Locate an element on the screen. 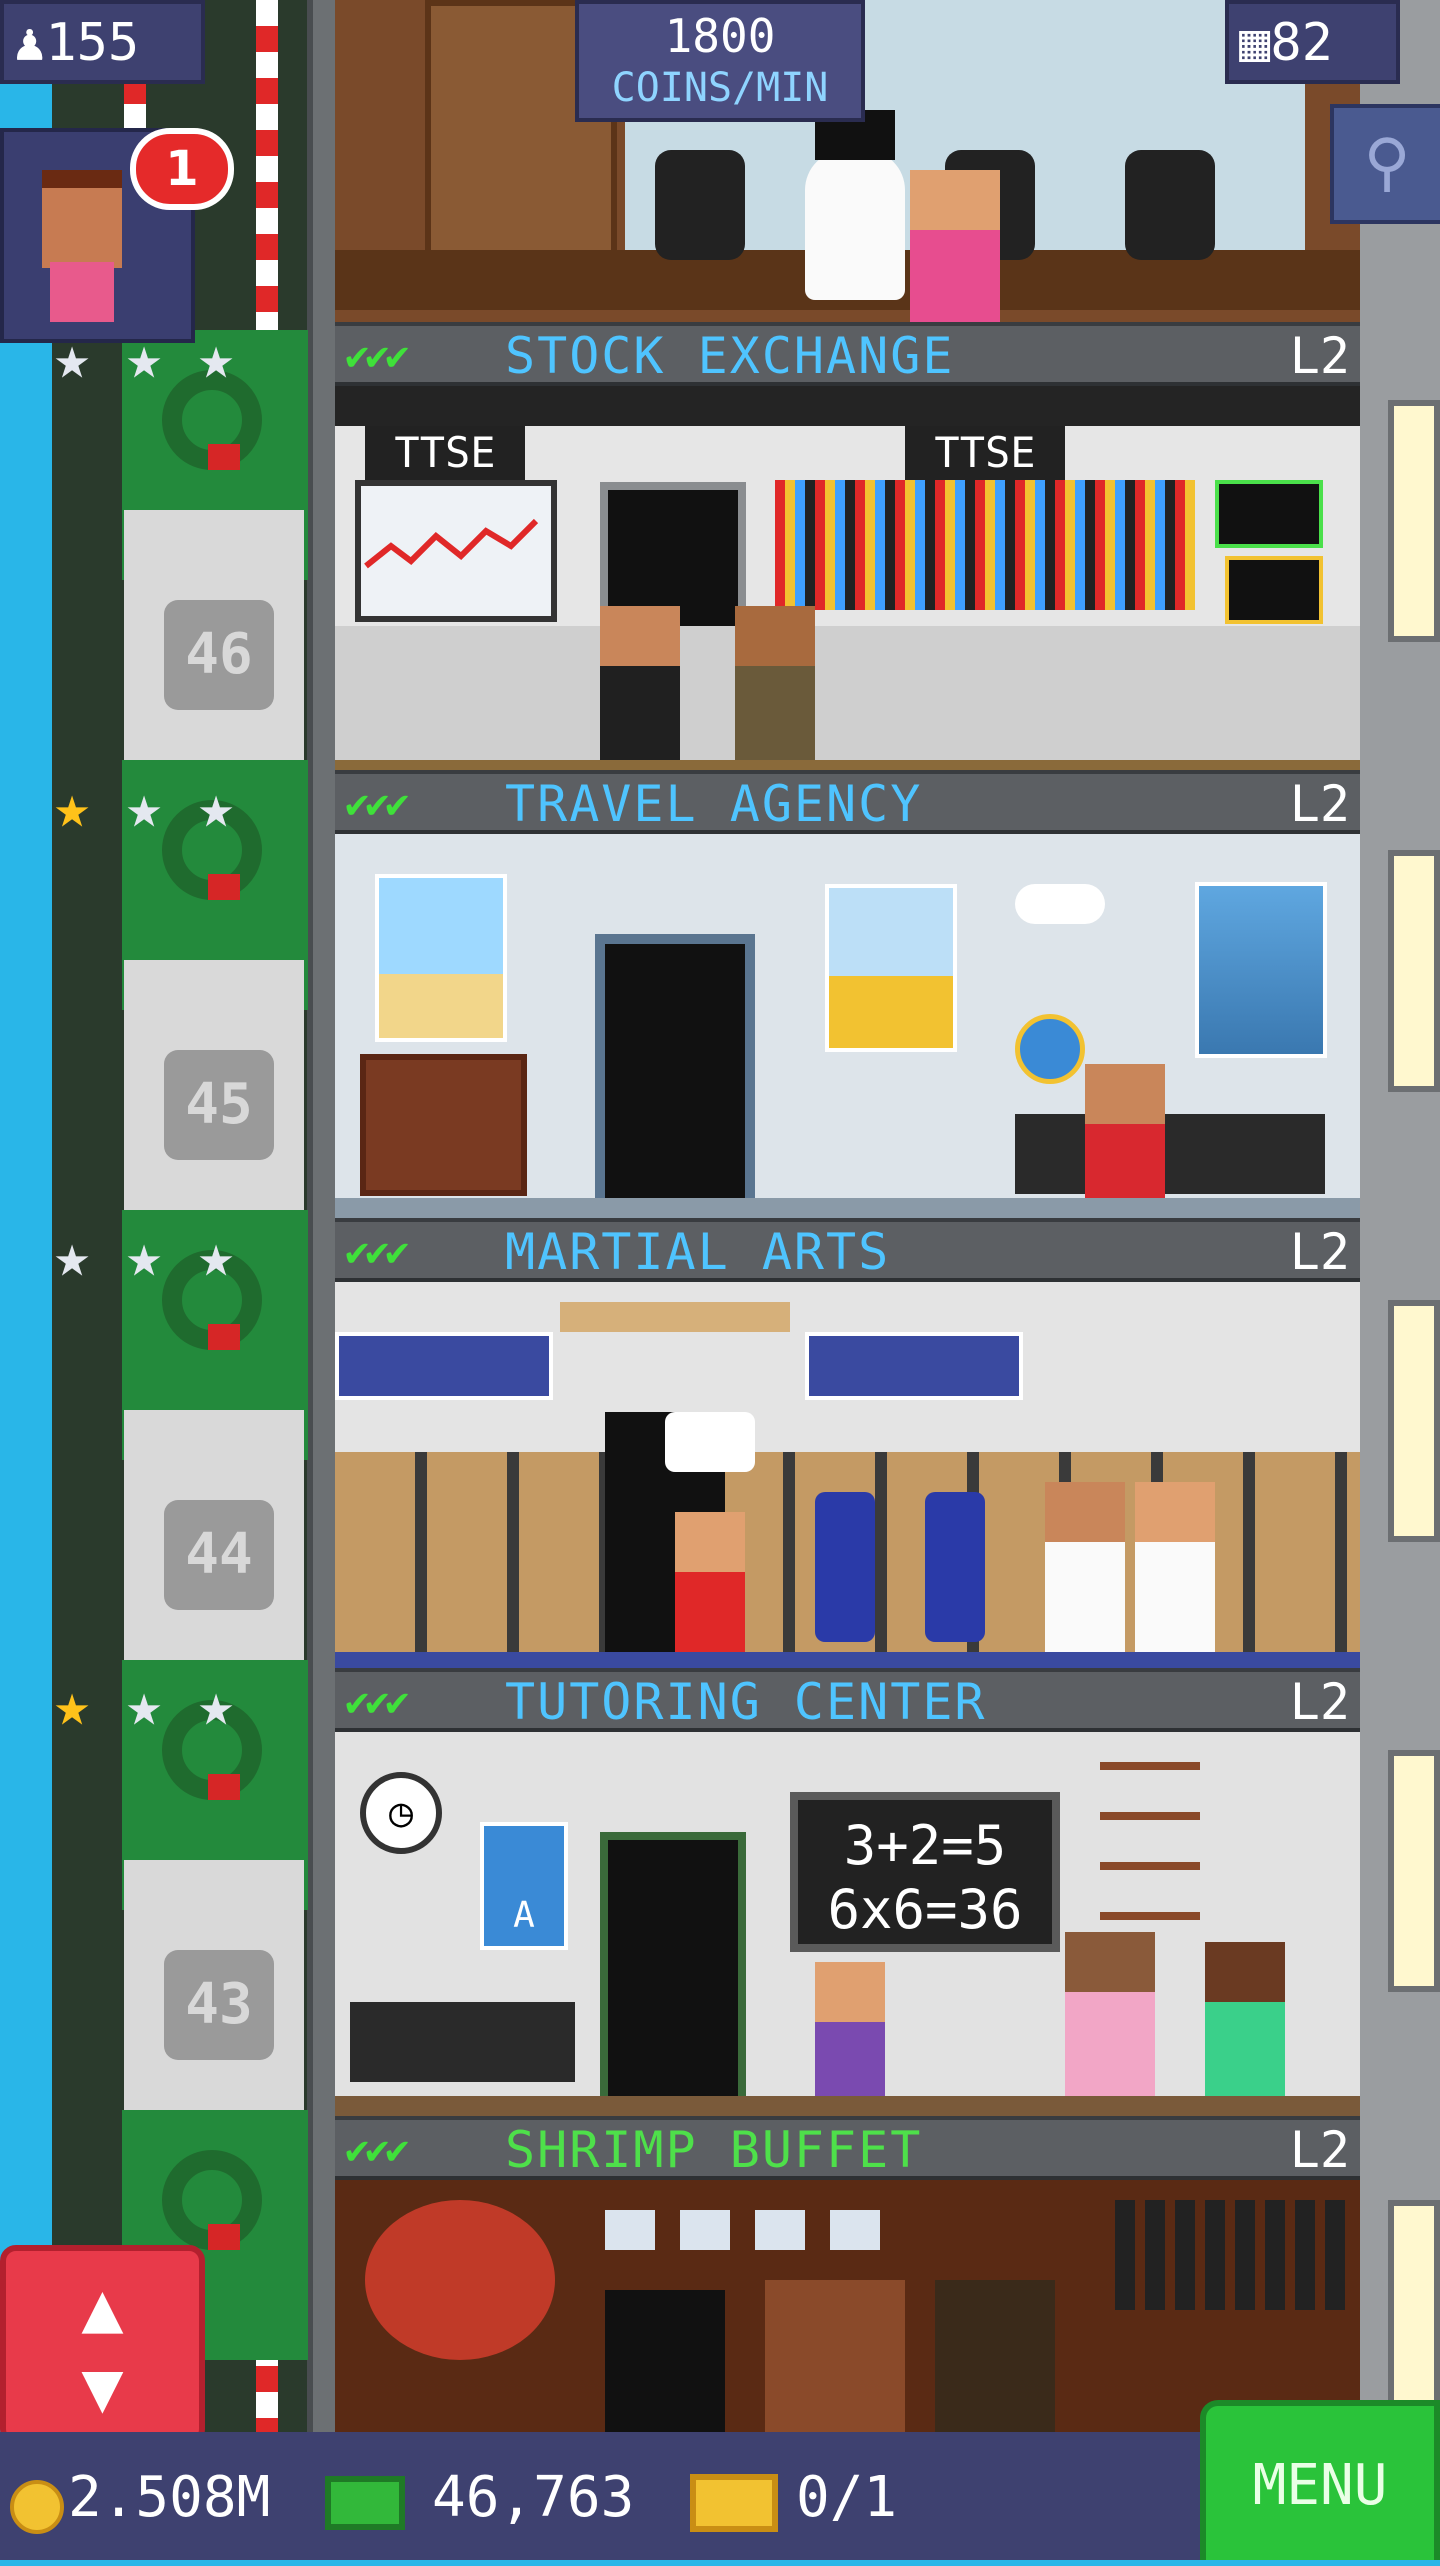  population-counter: ♟155 is located at coordinates (102, 42).